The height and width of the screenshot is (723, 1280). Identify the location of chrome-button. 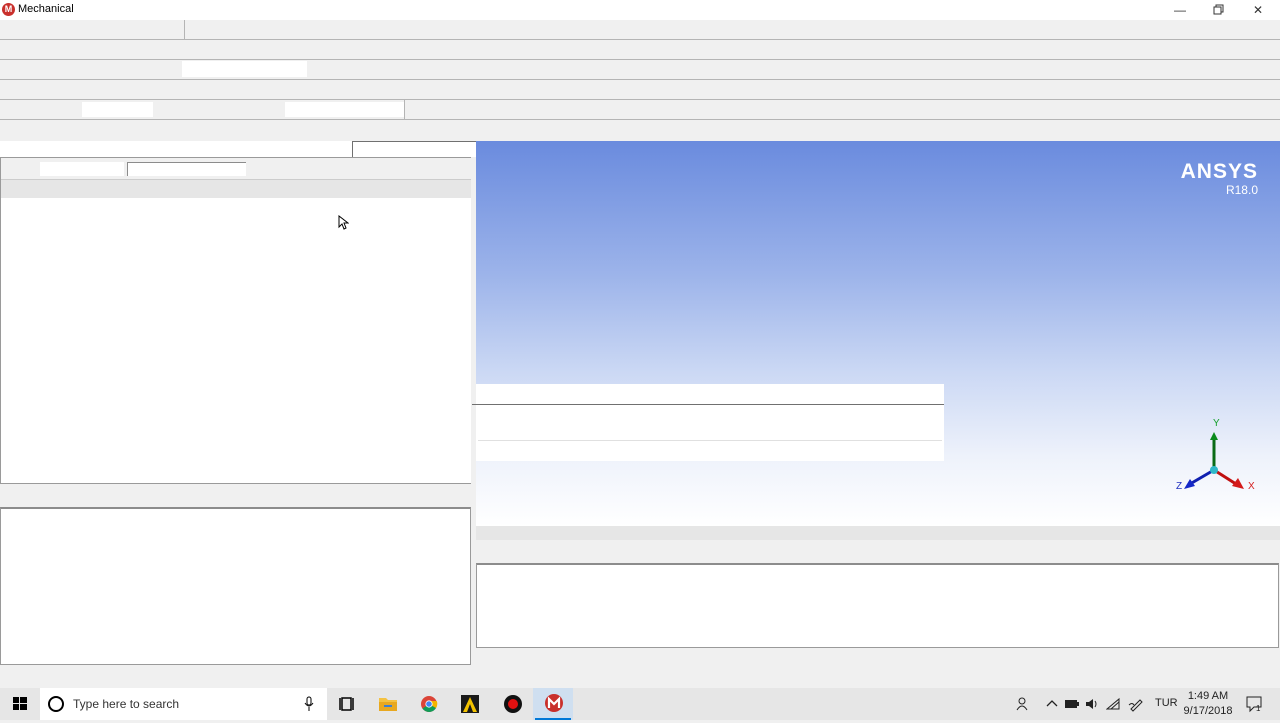
(429, 704).